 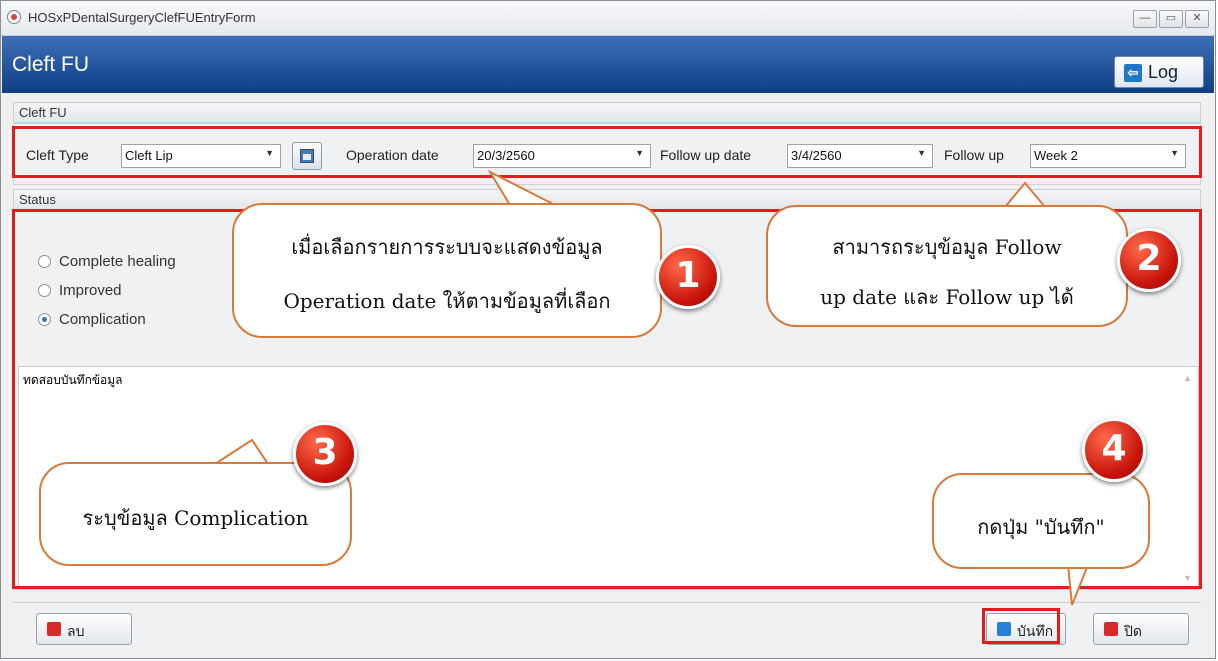 What do you see at coordinates (1145, 19) in the screenshot?
I see `minimize-button: —` at bounding box center [1145, 19].